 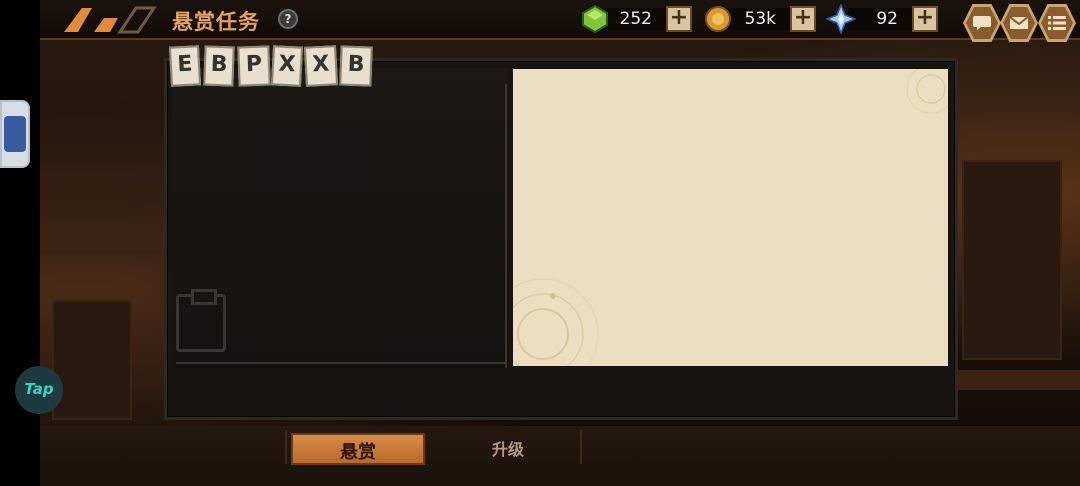 I want to click on gold-coin-icon, so click(x=718, y=19).